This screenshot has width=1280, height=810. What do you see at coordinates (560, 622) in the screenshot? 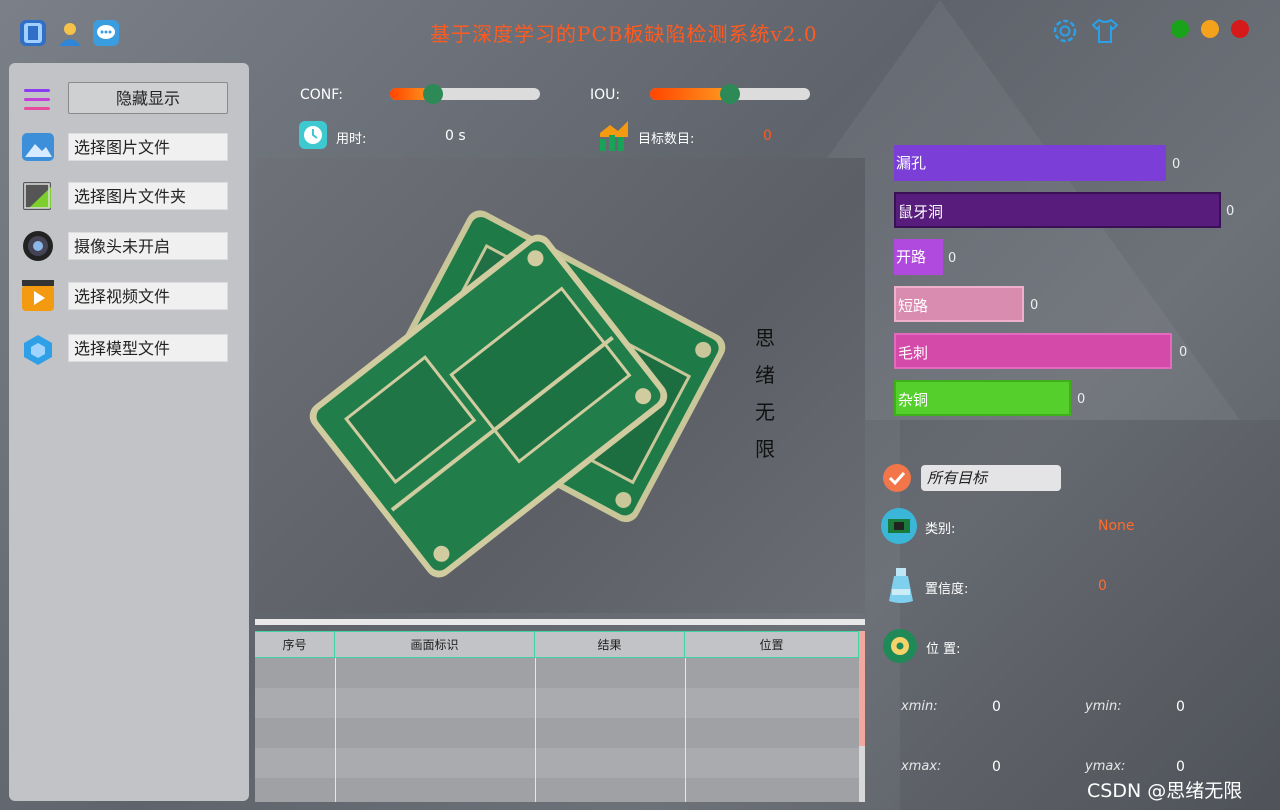
I see `splitter` at bounding box center [560, 622].